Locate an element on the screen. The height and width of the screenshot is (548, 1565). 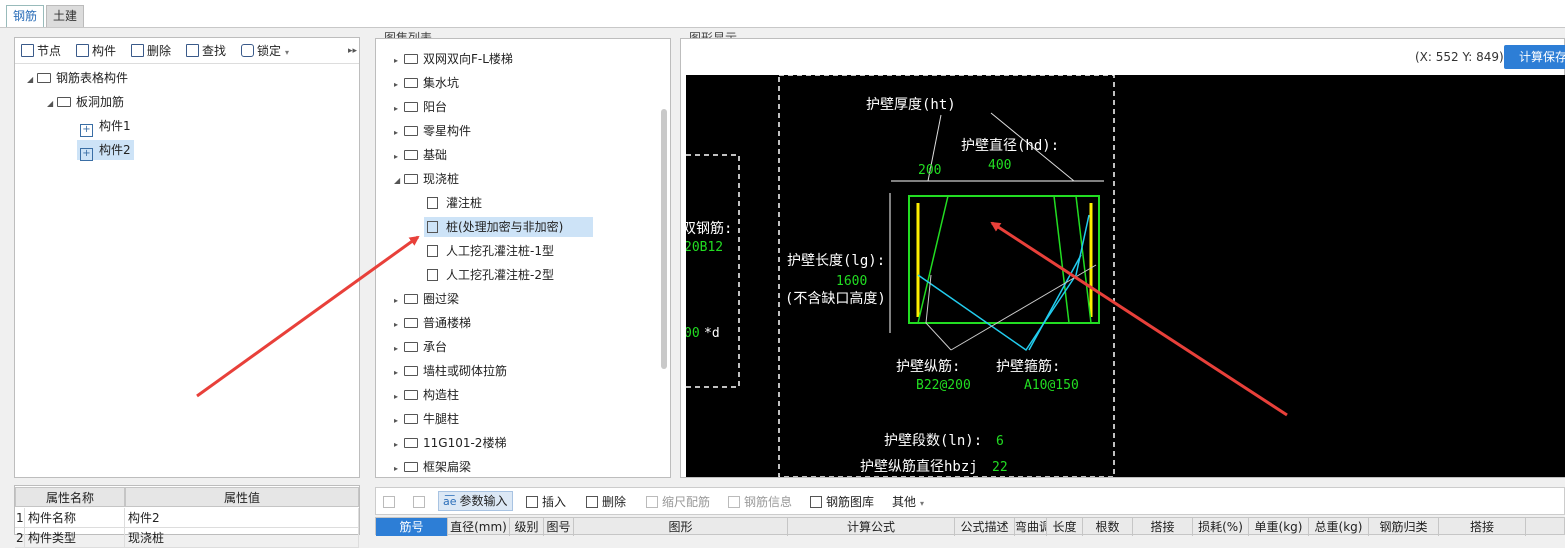
prop-row-index: 2 is located at coordinates (20, 538).